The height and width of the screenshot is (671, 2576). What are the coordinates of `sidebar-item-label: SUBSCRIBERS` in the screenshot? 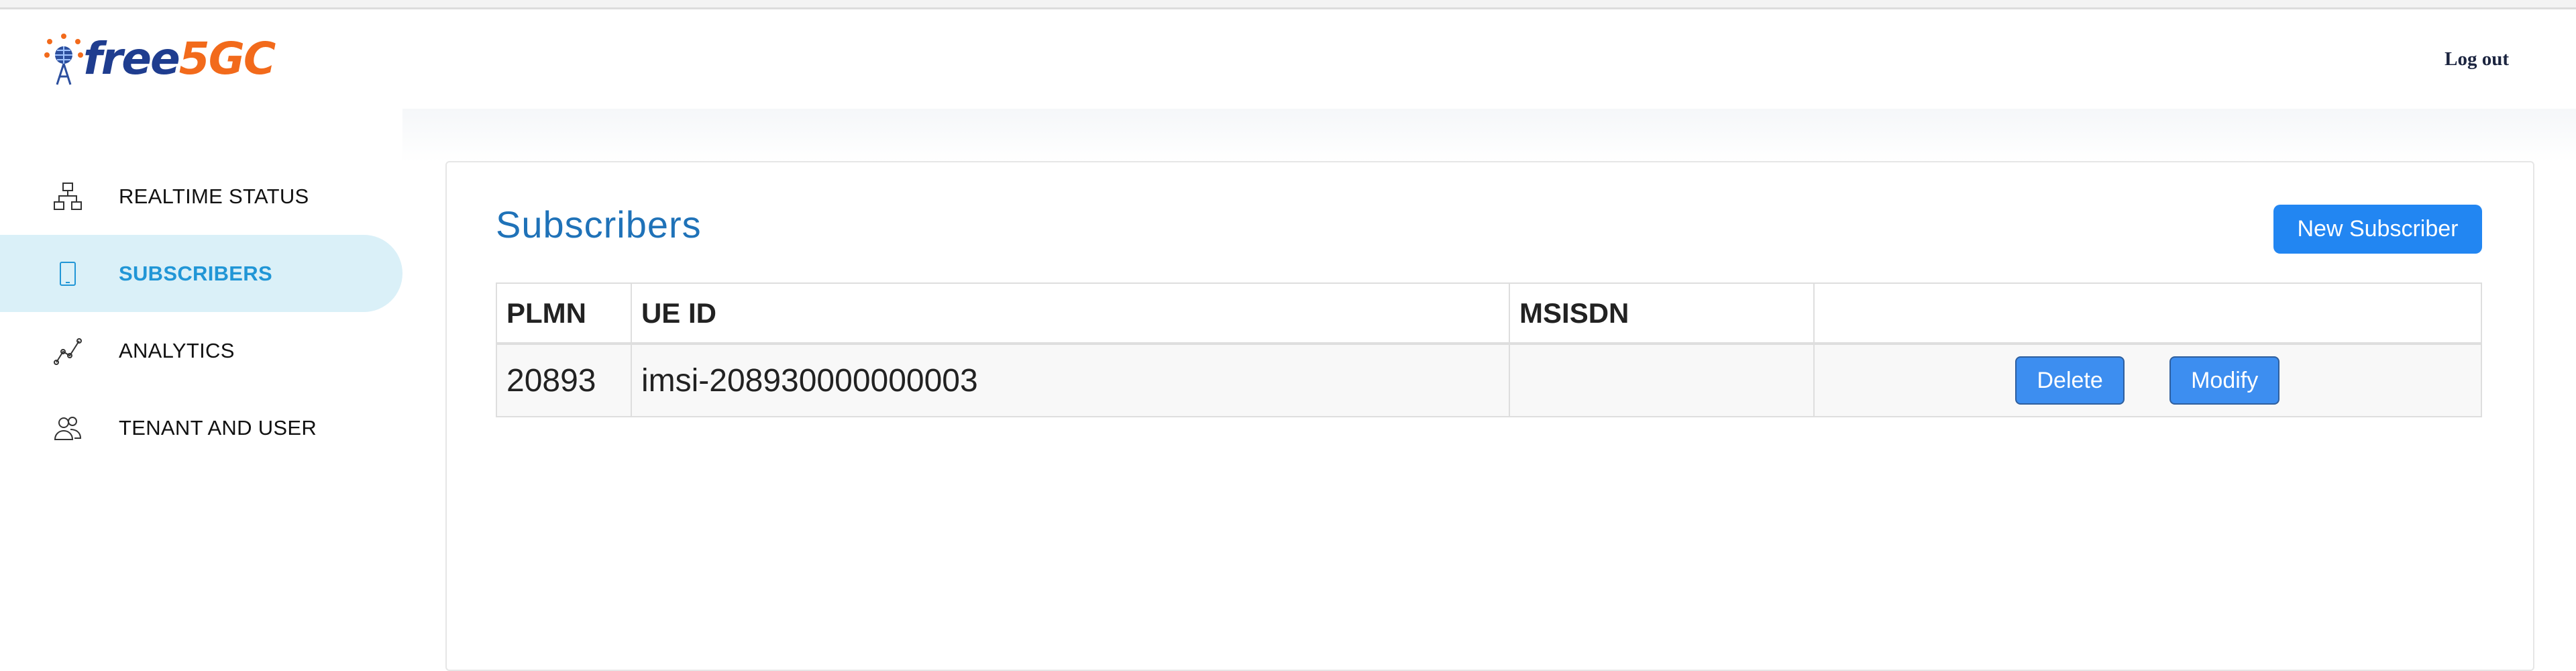 It's located at (195, 273).